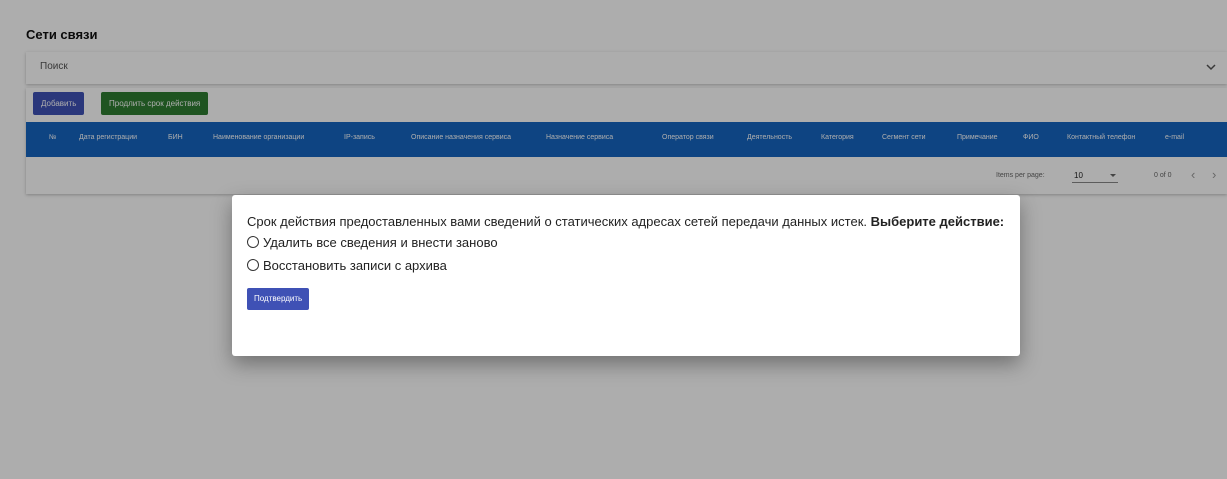 The height and width of the screenshot is (479, 1227). Describe the element at coordinates (380, 242) in the screenshot. I see `radio-option-delete-label: Удалить все сведения и внести заново` at that location.